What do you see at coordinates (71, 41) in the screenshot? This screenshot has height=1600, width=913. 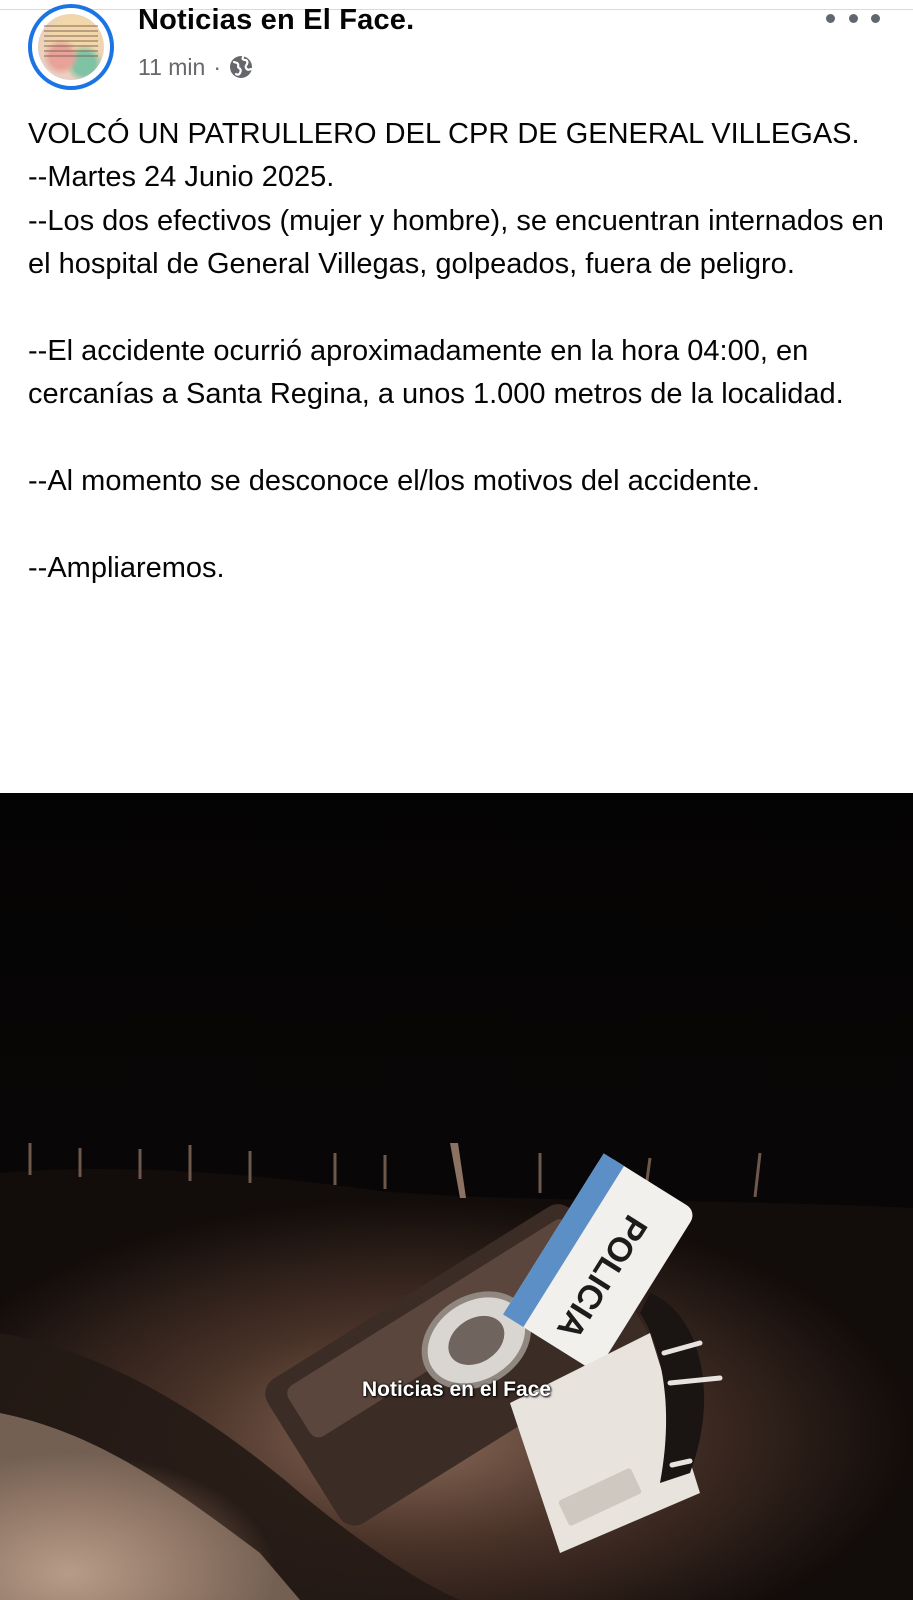 I see `avatar-text-lines` at bounding box center [71, 41].